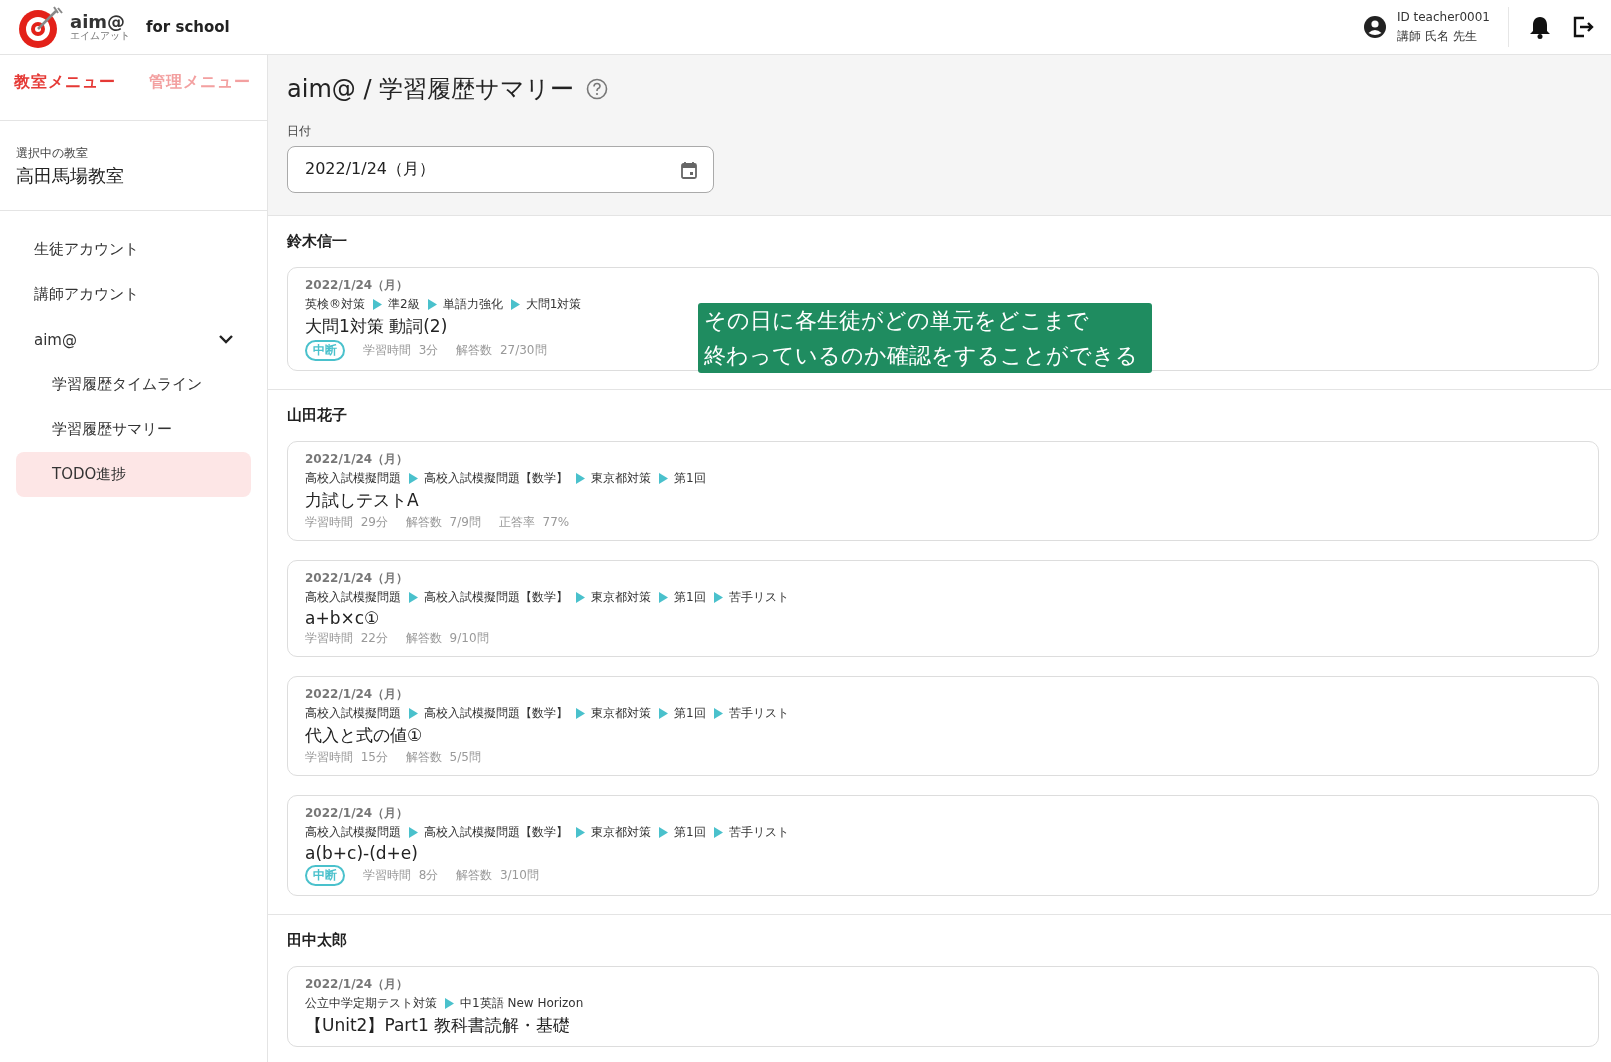 The height and width of the screenshot is (1062, 1611). Describe the element at coordinates (133, 474) in the screenshot. I see `sidebar-item: TODO進捗` at that location.